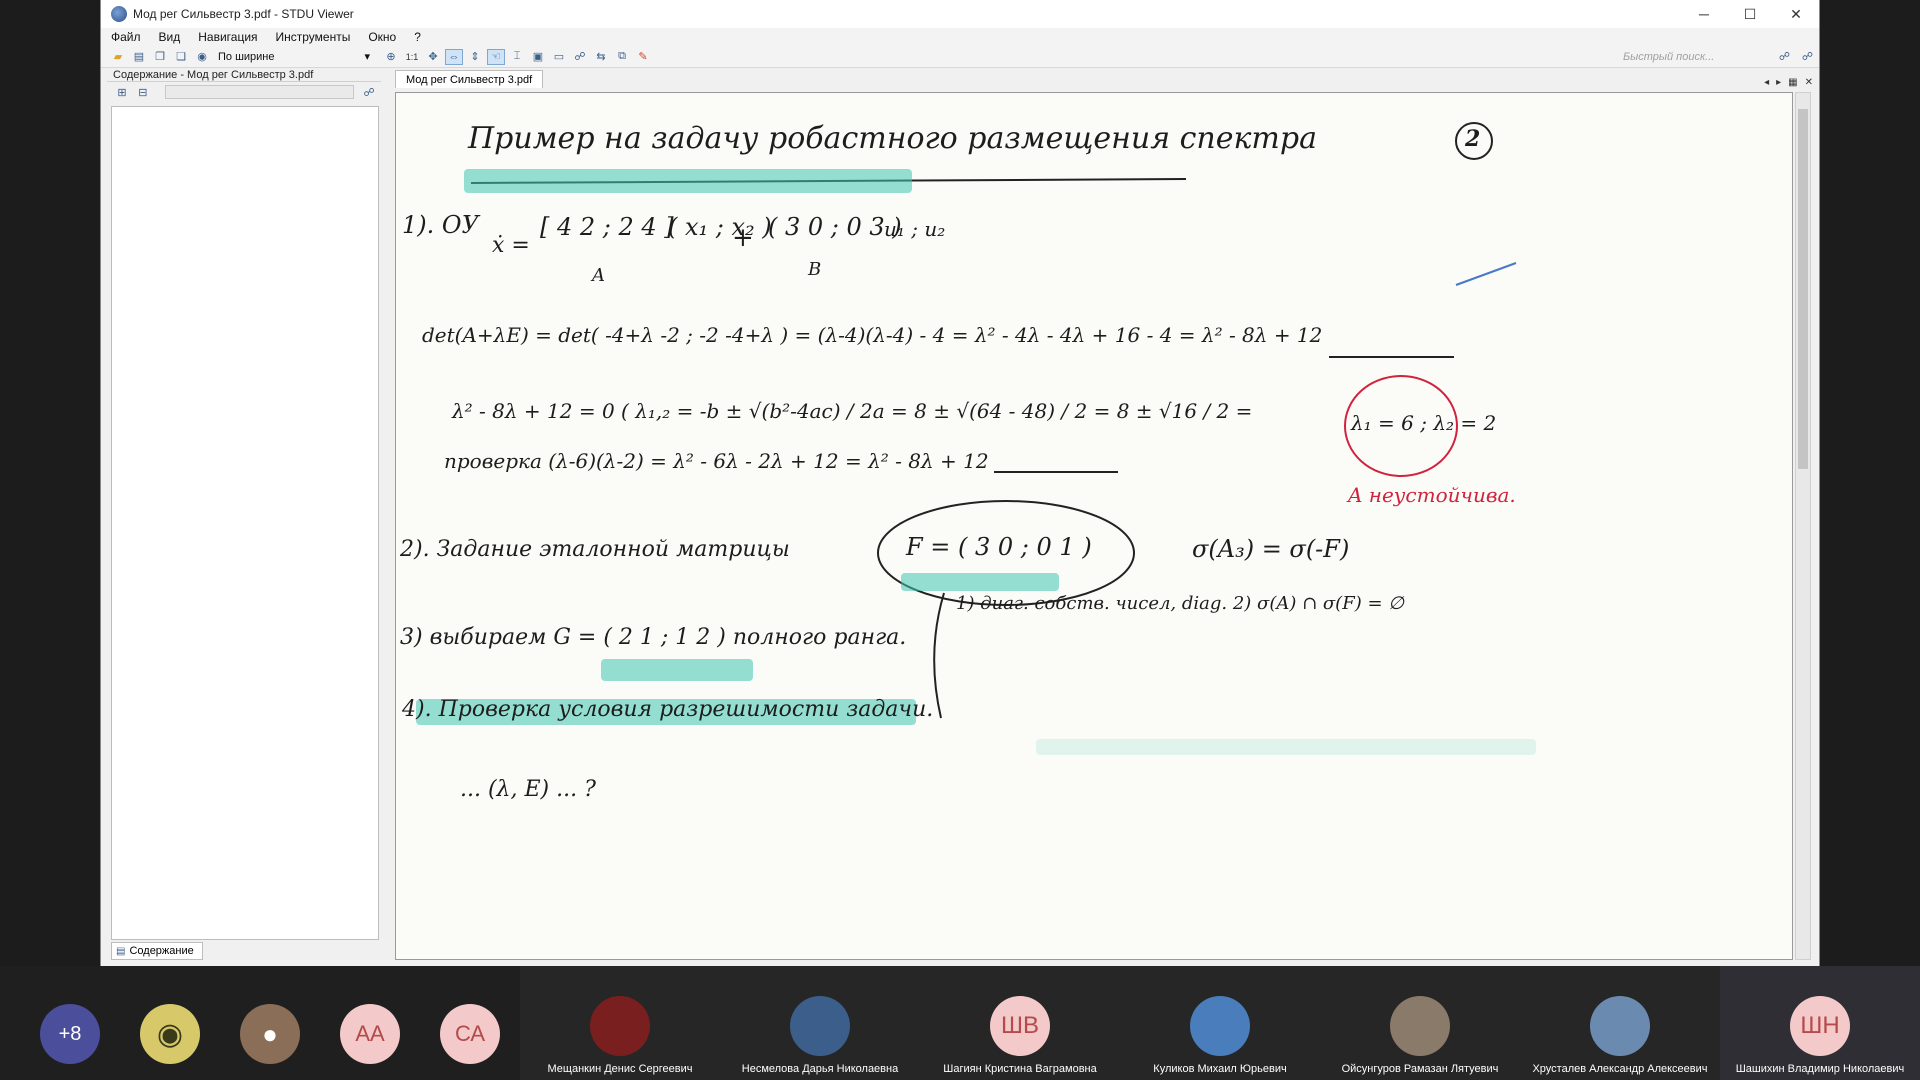 The width and height of the screenshot is (1920, 1080). I want to click on vector-x: ( x₁ ; x₂ ), so click(720, 227).